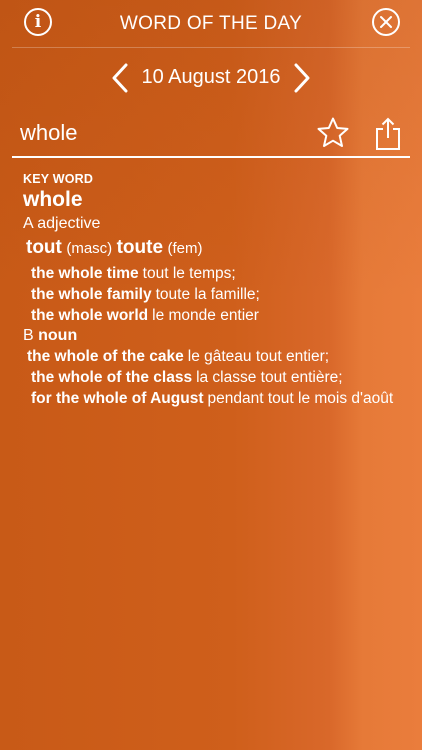 The image size is (422, 750). Describe the element at coordinates (185, 248) in the screenshot. I see `gender-fem: (fem)` at that location.